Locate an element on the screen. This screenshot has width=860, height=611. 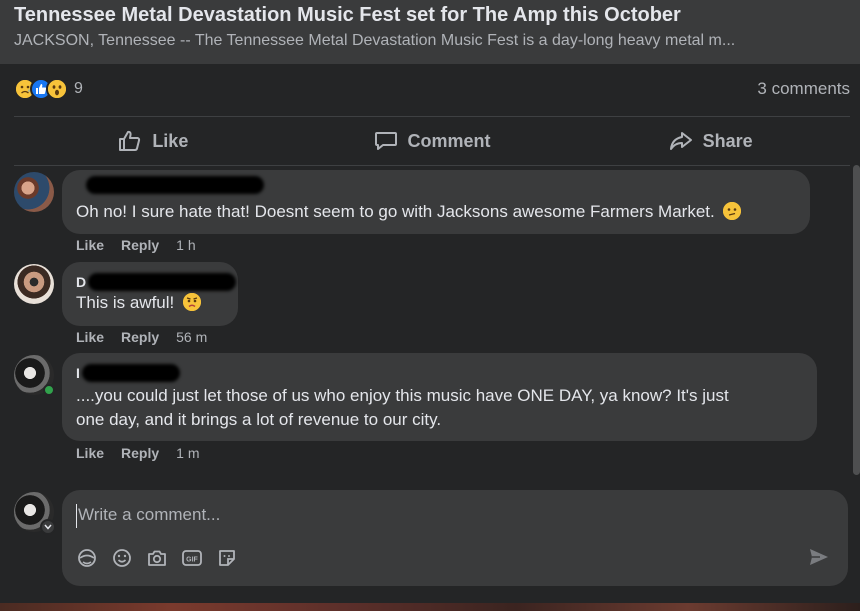
avatar-sticker-icon is located at coordinates (93, 558).